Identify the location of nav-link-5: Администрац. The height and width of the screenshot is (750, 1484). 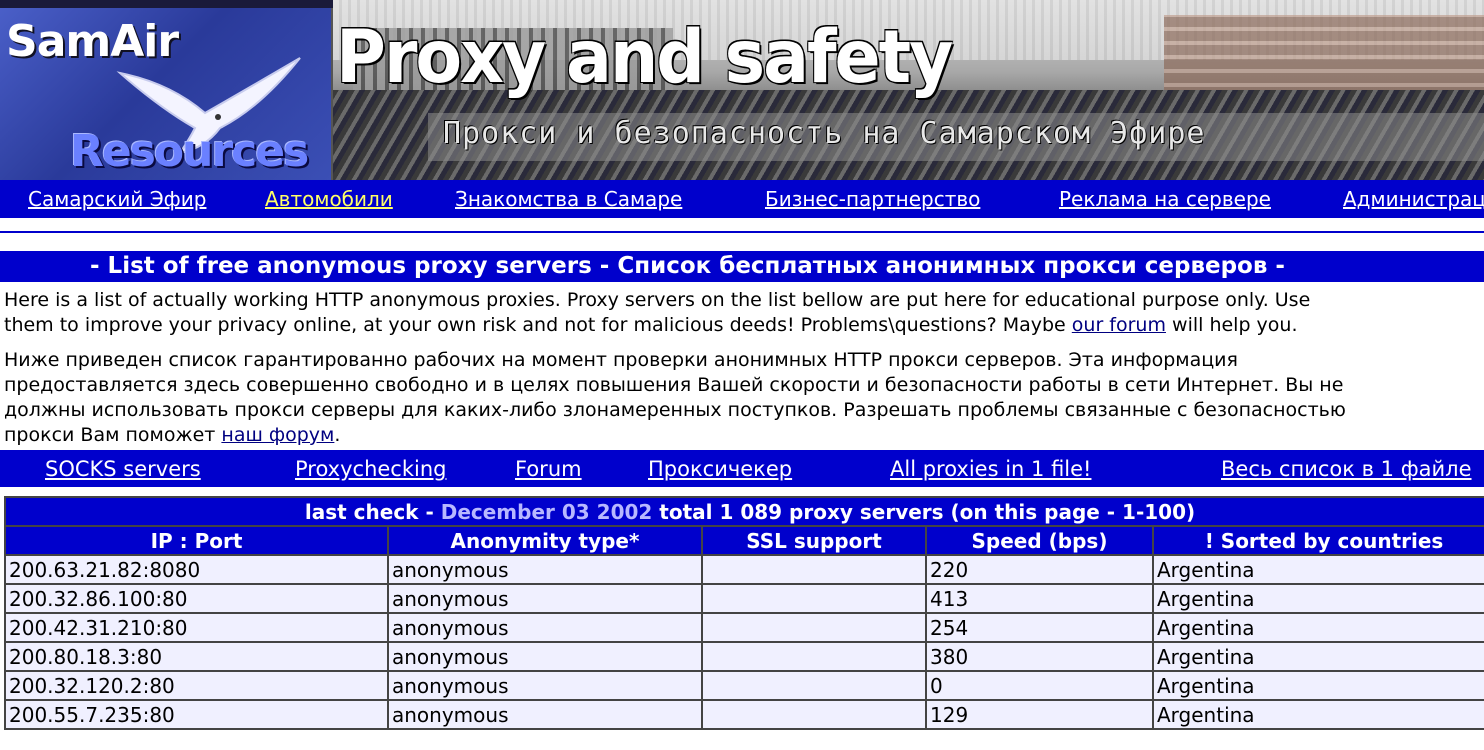
(1413, 199).